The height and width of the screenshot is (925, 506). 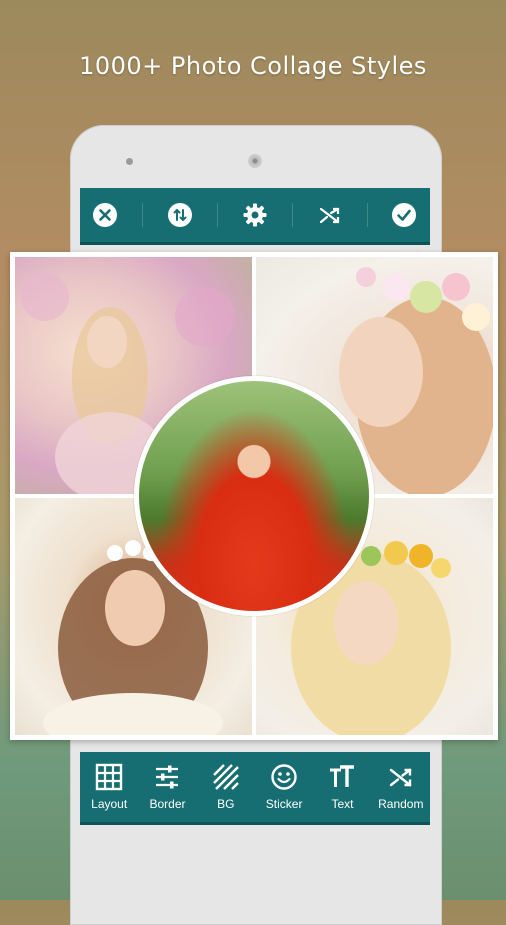 I want to click on text-button: Text, so click(x=342, y=787).